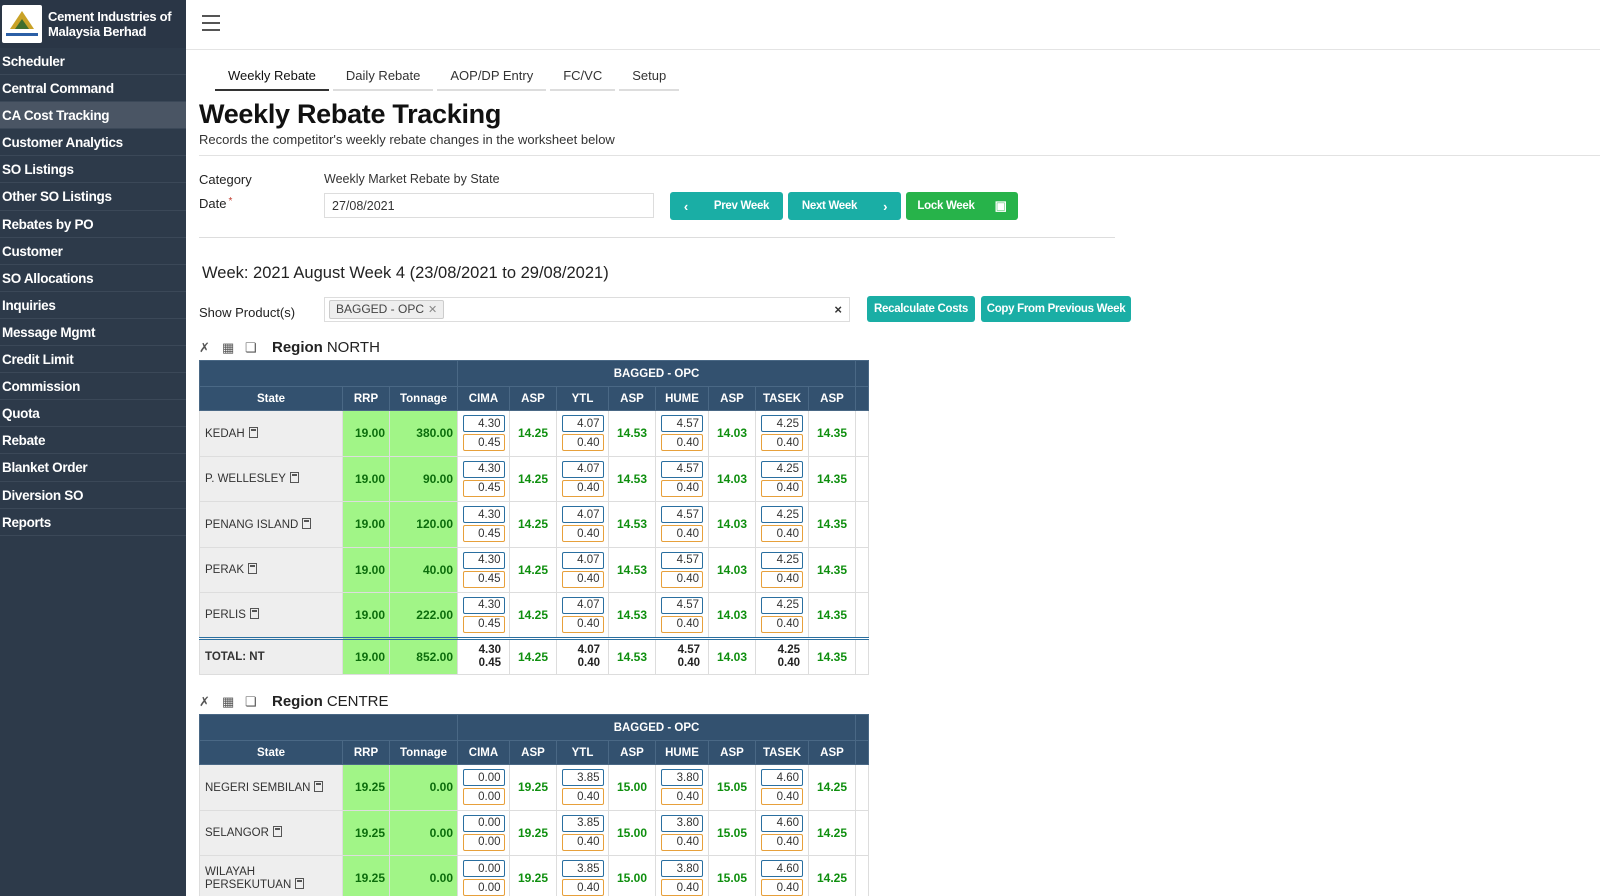 This screenshot has height=896, width=1600. I want to click on sidebar-item-credit-limit: Credit Limit, so click(93, 360).